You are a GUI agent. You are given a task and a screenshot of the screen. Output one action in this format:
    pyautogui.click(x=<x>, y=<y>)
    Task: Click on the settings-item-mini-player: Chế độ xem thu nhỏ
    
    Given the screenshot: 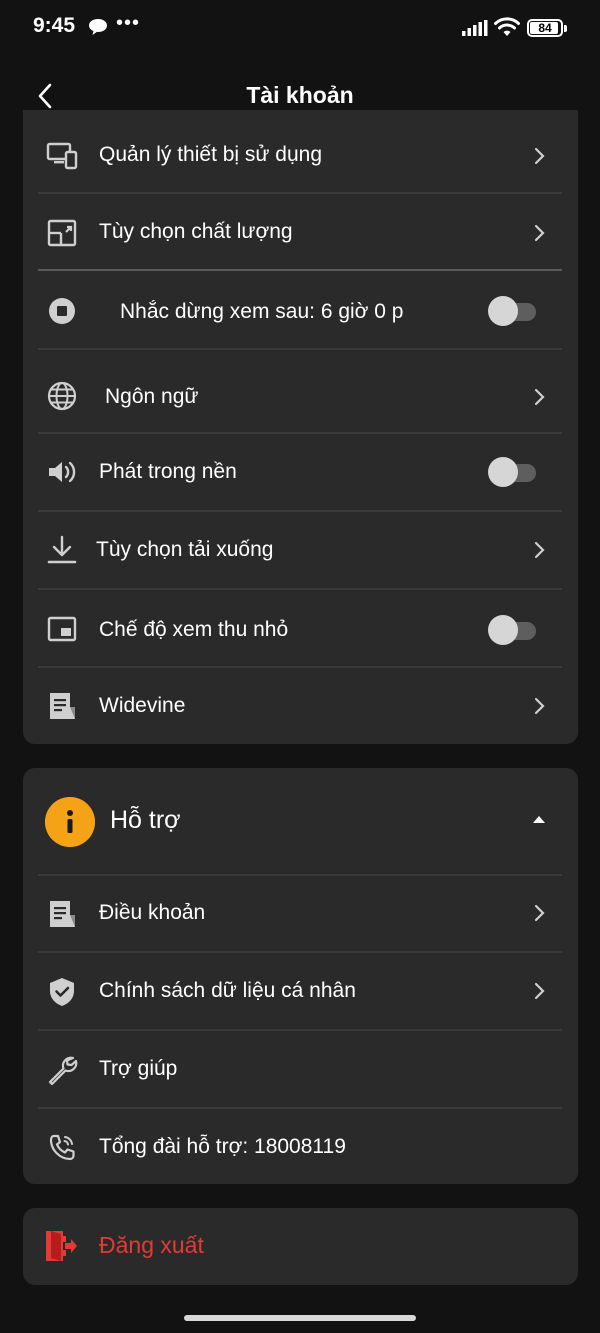 What is the action you would take?
    pyautogui.click(x=300, y=629)
    